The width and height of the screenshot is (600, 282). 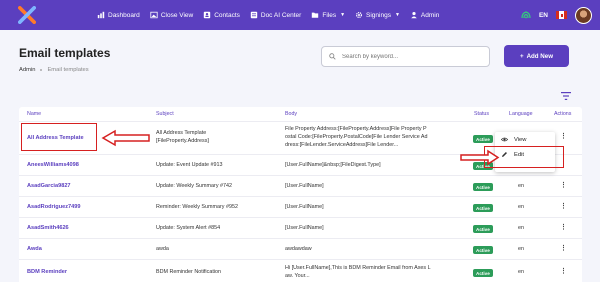 What do you see at coordinates (101, 15) in the screenshot?
I see `chart-icon` at bounding box center [101, 15].